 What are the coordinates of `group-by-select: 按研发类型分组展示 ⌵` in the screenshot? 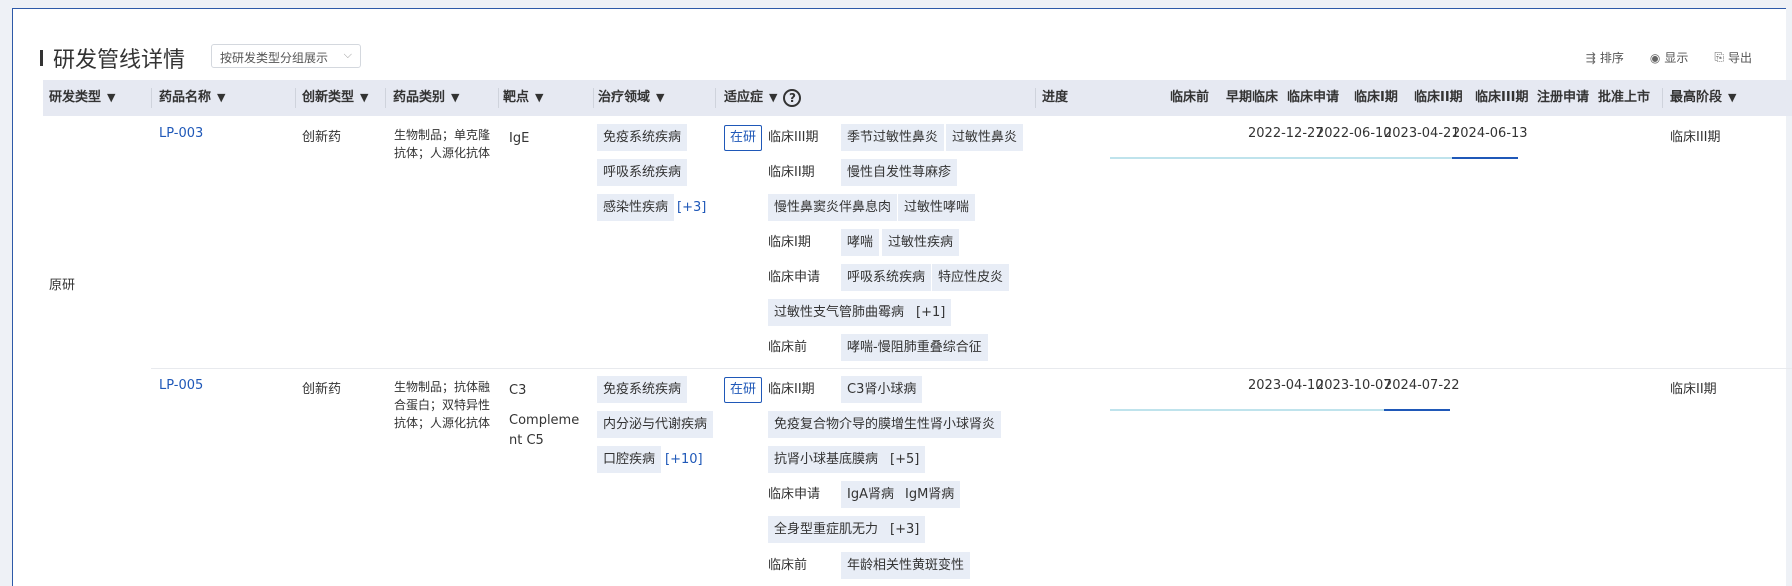 It's located at (286, 56).